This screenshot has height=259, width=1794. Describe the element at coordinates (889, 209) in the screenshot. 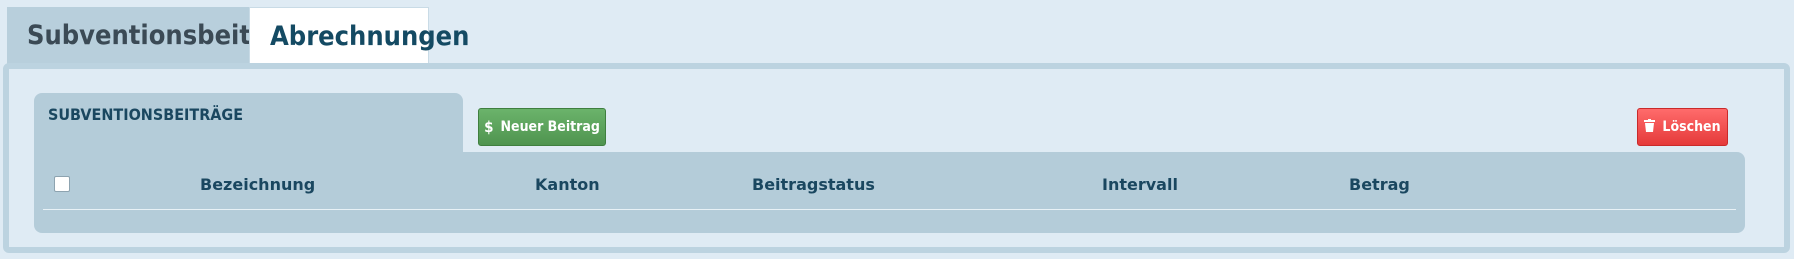

I see `table-header-divider` at that location.